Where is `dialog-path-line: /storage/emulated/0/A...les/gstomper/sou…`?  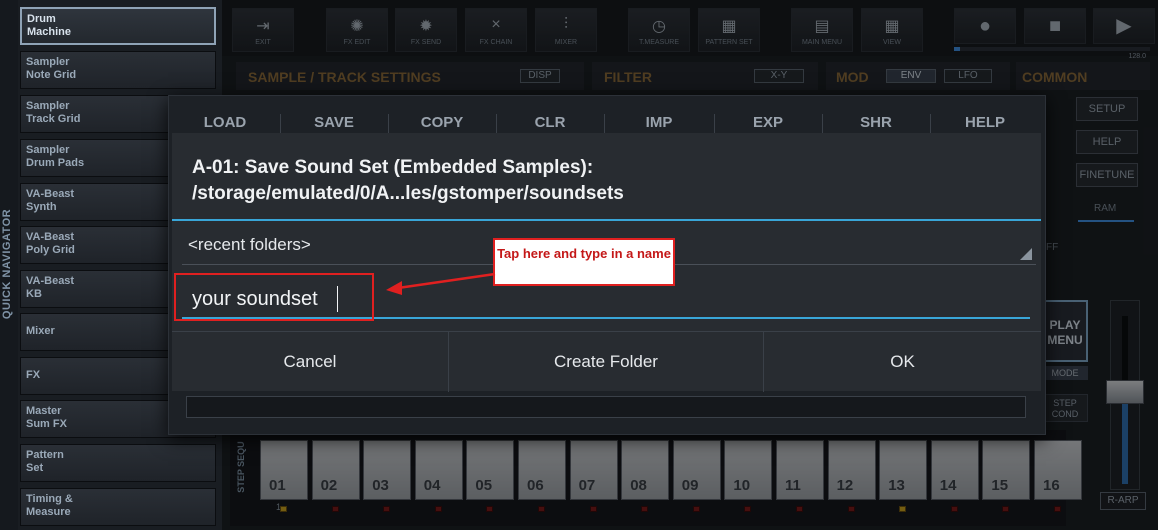
dialog-path-line: /storage/emulated/0/A...les/gstomper/sou… is located at coordinates (408, 193).